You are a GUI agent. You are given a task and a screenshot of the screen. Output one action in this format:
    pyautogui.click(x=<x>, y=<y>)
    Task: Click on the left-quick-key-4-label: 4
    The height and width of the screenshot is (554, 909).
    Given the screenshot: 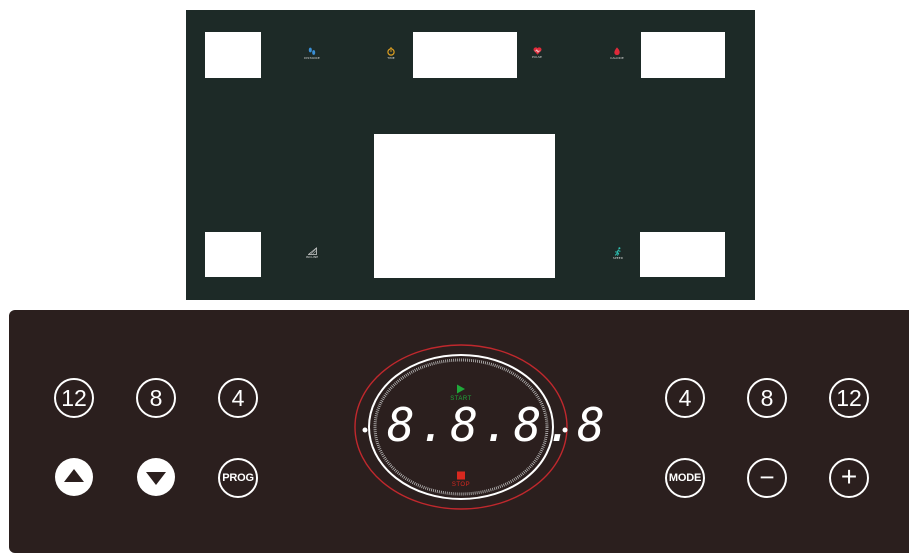 What is the action you would take?
    pyautogui.click(x=238, y=397)
    